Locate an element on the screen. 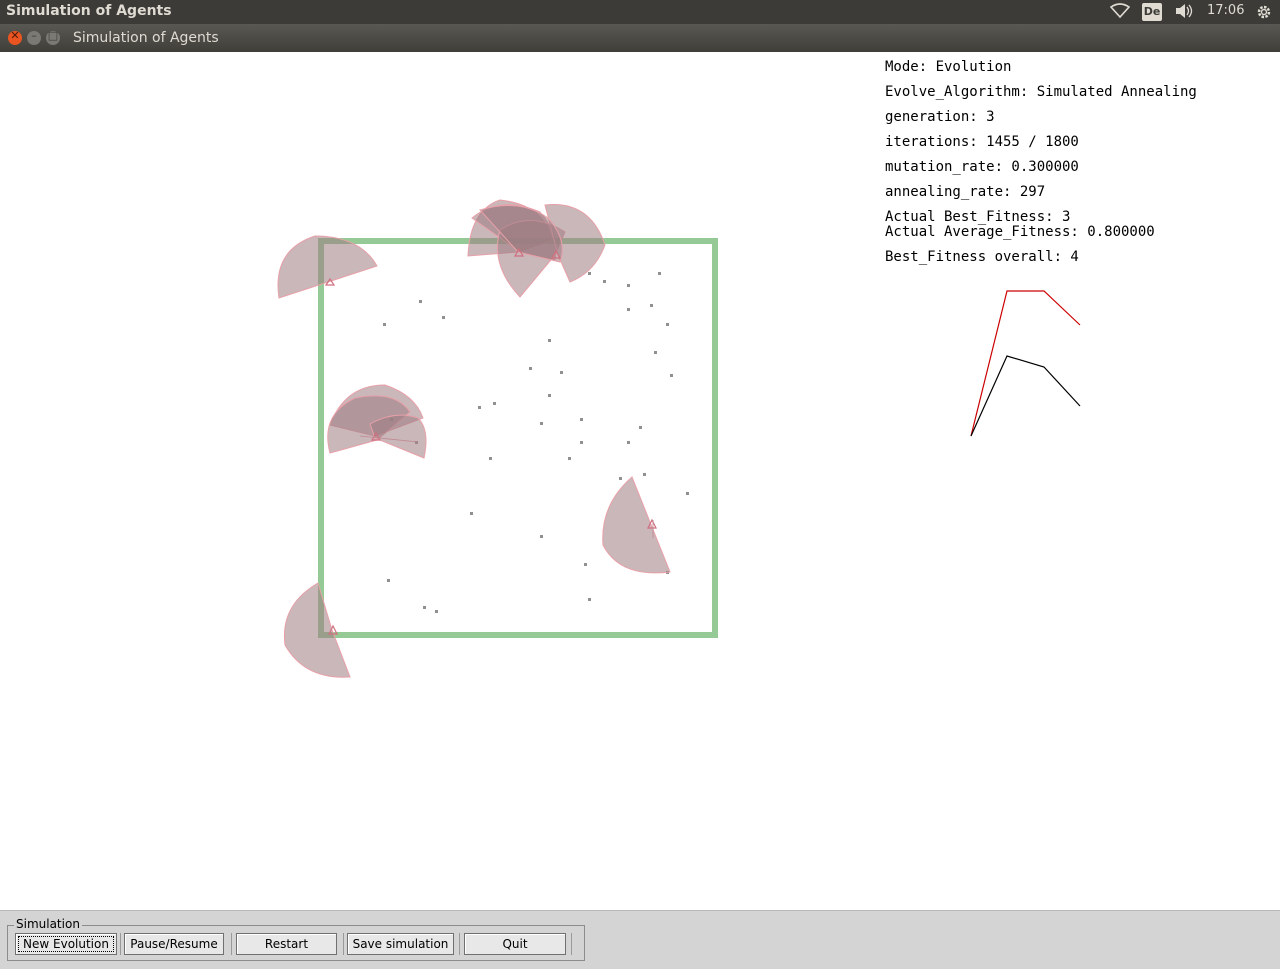  app-menu-title: Simulation of Agents is located at coordinates (89, 11).